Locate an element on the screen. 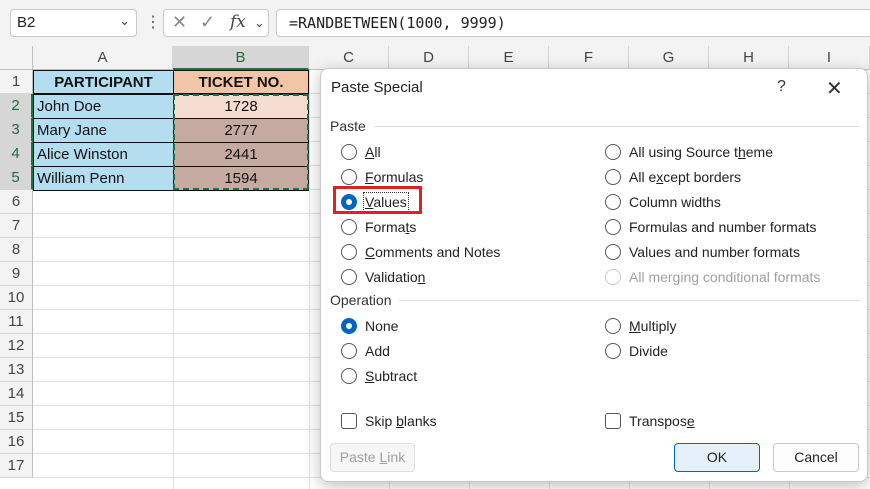  operation-group-label: Operation is located at coordinates (361, 300).